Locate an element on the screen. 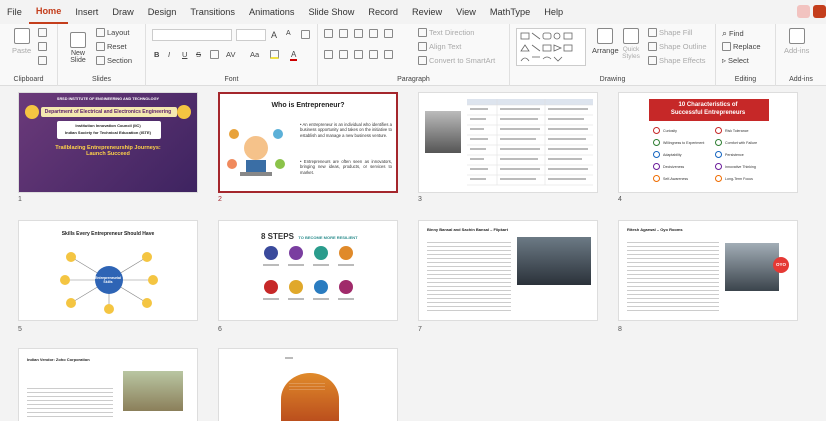  characteristic-label: Self-Awareness is located at coordinates (676, 178).